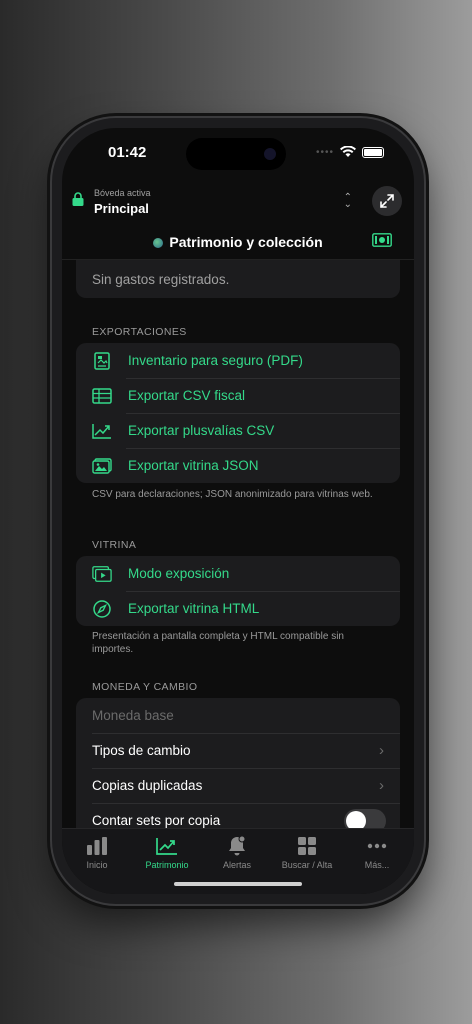 This screenshot has height=1024, width=472. Describe the element at coordinates (238, 395) in the screenshot. I see `export-csv-fiscal: Exportar CSV fiscal` at that location.